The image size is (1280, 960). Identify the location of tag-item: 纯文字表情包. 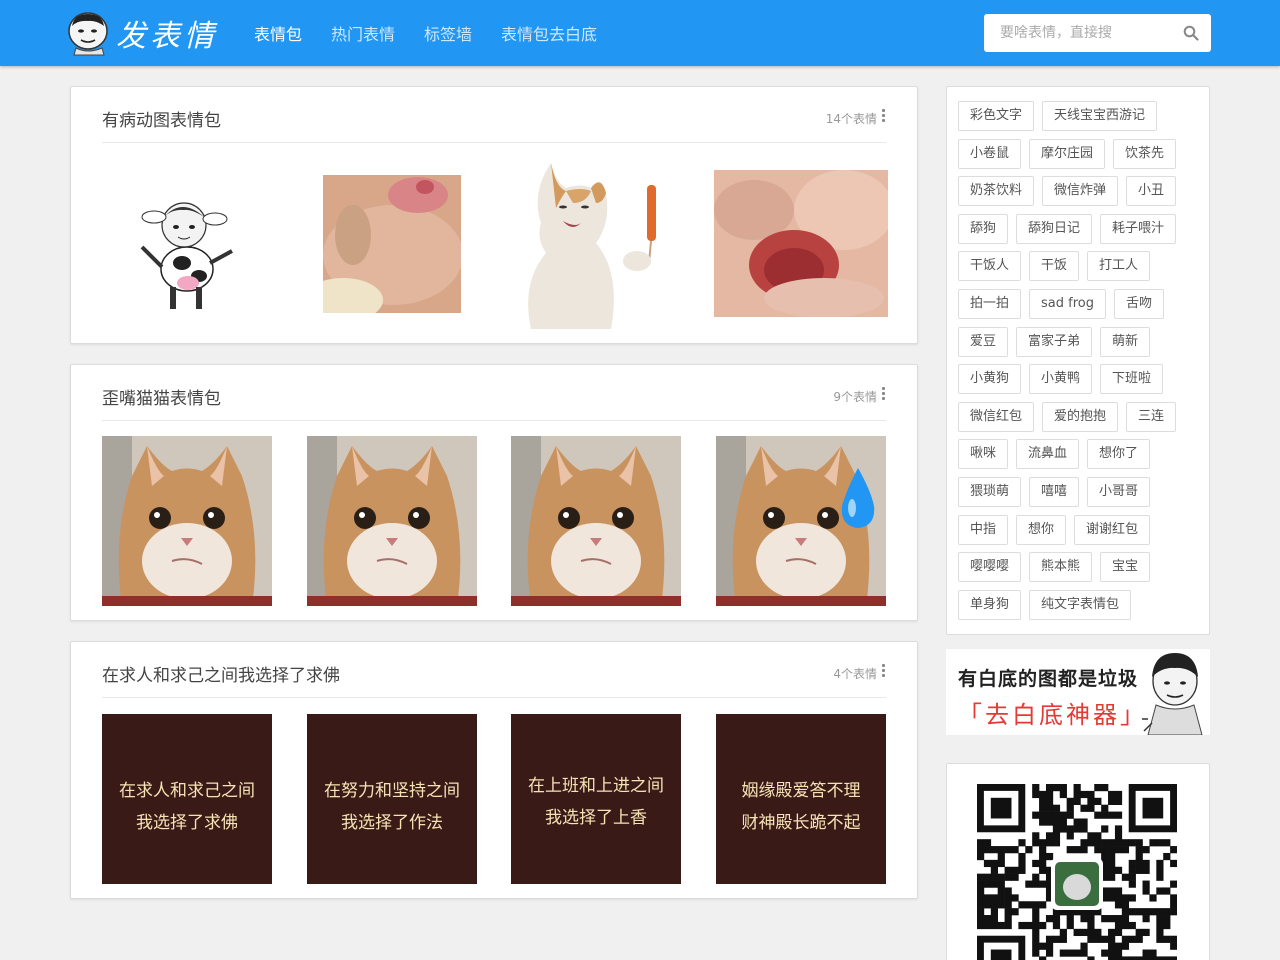
(1080, 604).